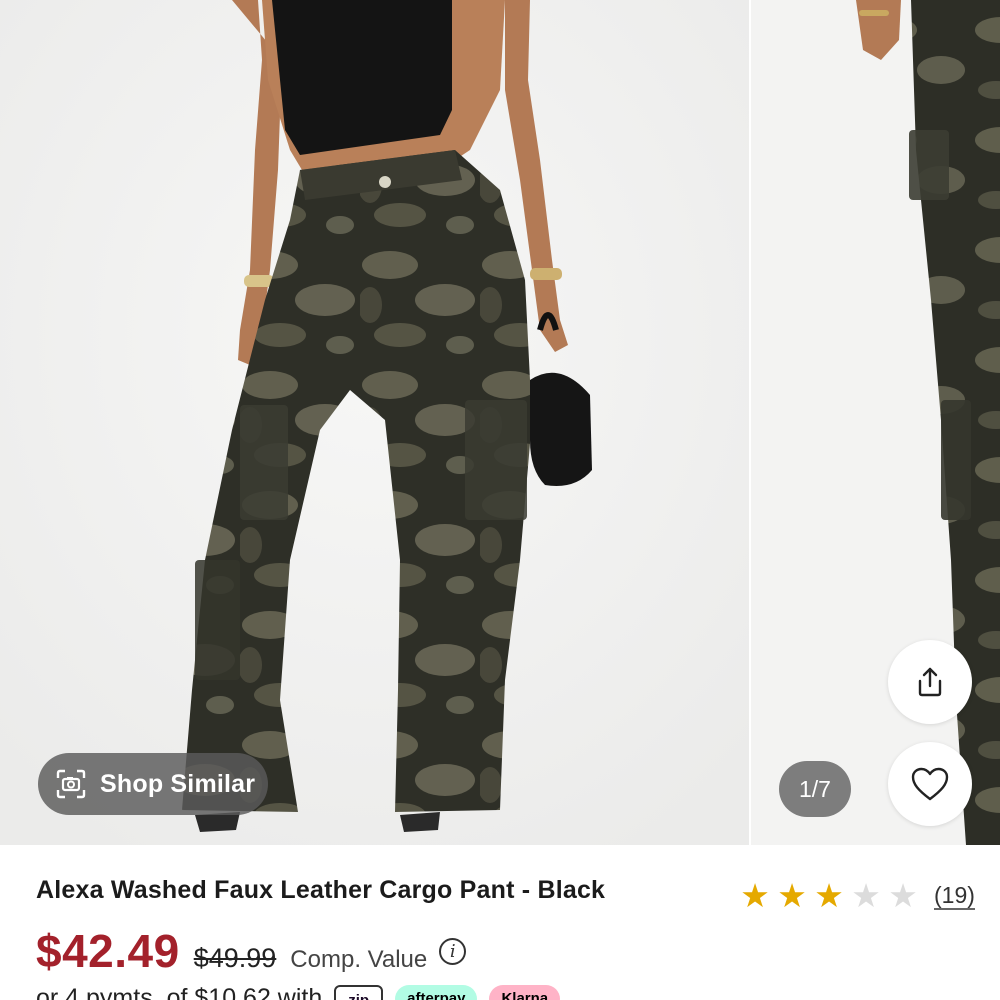 Image resolution: width=1000 pixels, height=1000 pixels. I want to click on review-count-link: (19), so click(954, 896).